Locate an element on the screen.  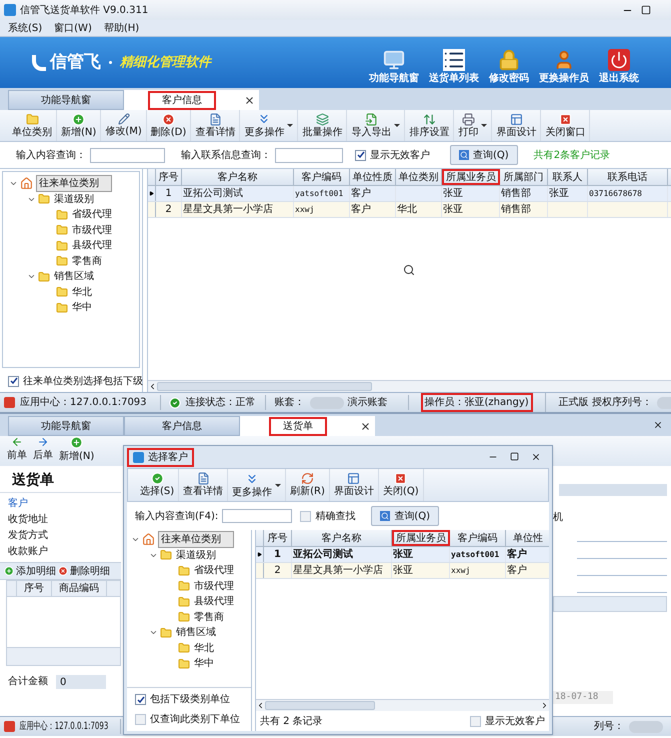
toolbar-button: 后单 is located at coordinates (43, 451).